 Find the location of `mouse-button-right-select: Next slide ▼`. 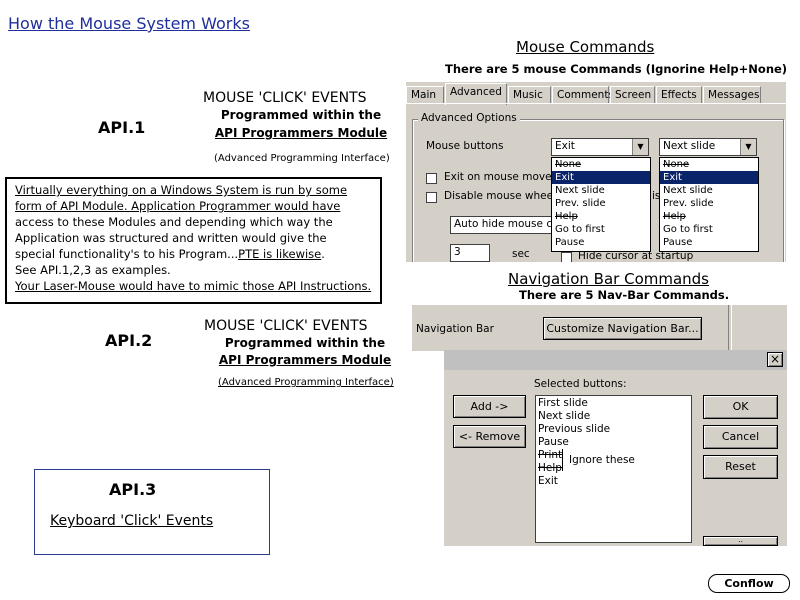

mouse-button-right-select: Next slide ▼ is located at coordinates (708, 147).